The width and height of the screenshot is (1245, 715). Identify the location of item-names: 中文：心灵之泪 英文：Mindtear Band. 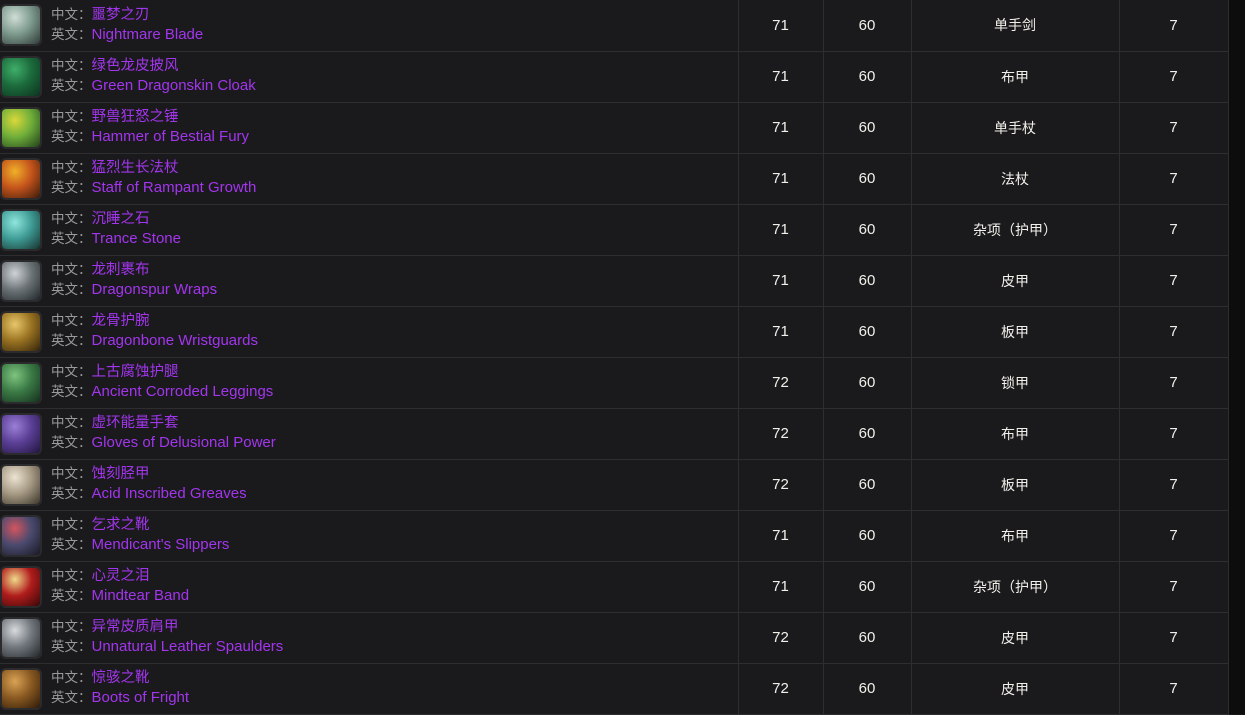
(120, 586).